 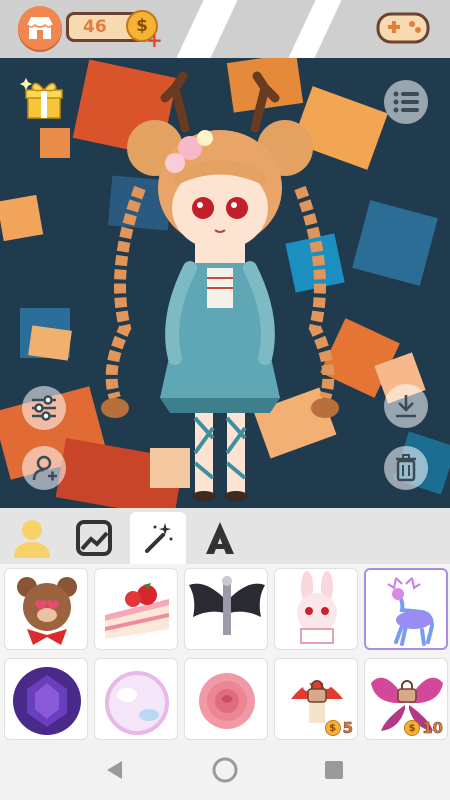 I want to click on delete-button, so click(x=406, y=468).